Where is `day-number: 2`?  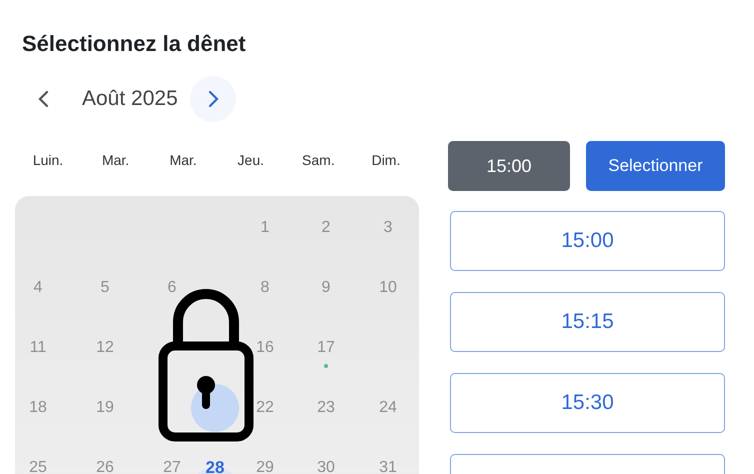 day-number: 2 is located at coordinates (326, 228).